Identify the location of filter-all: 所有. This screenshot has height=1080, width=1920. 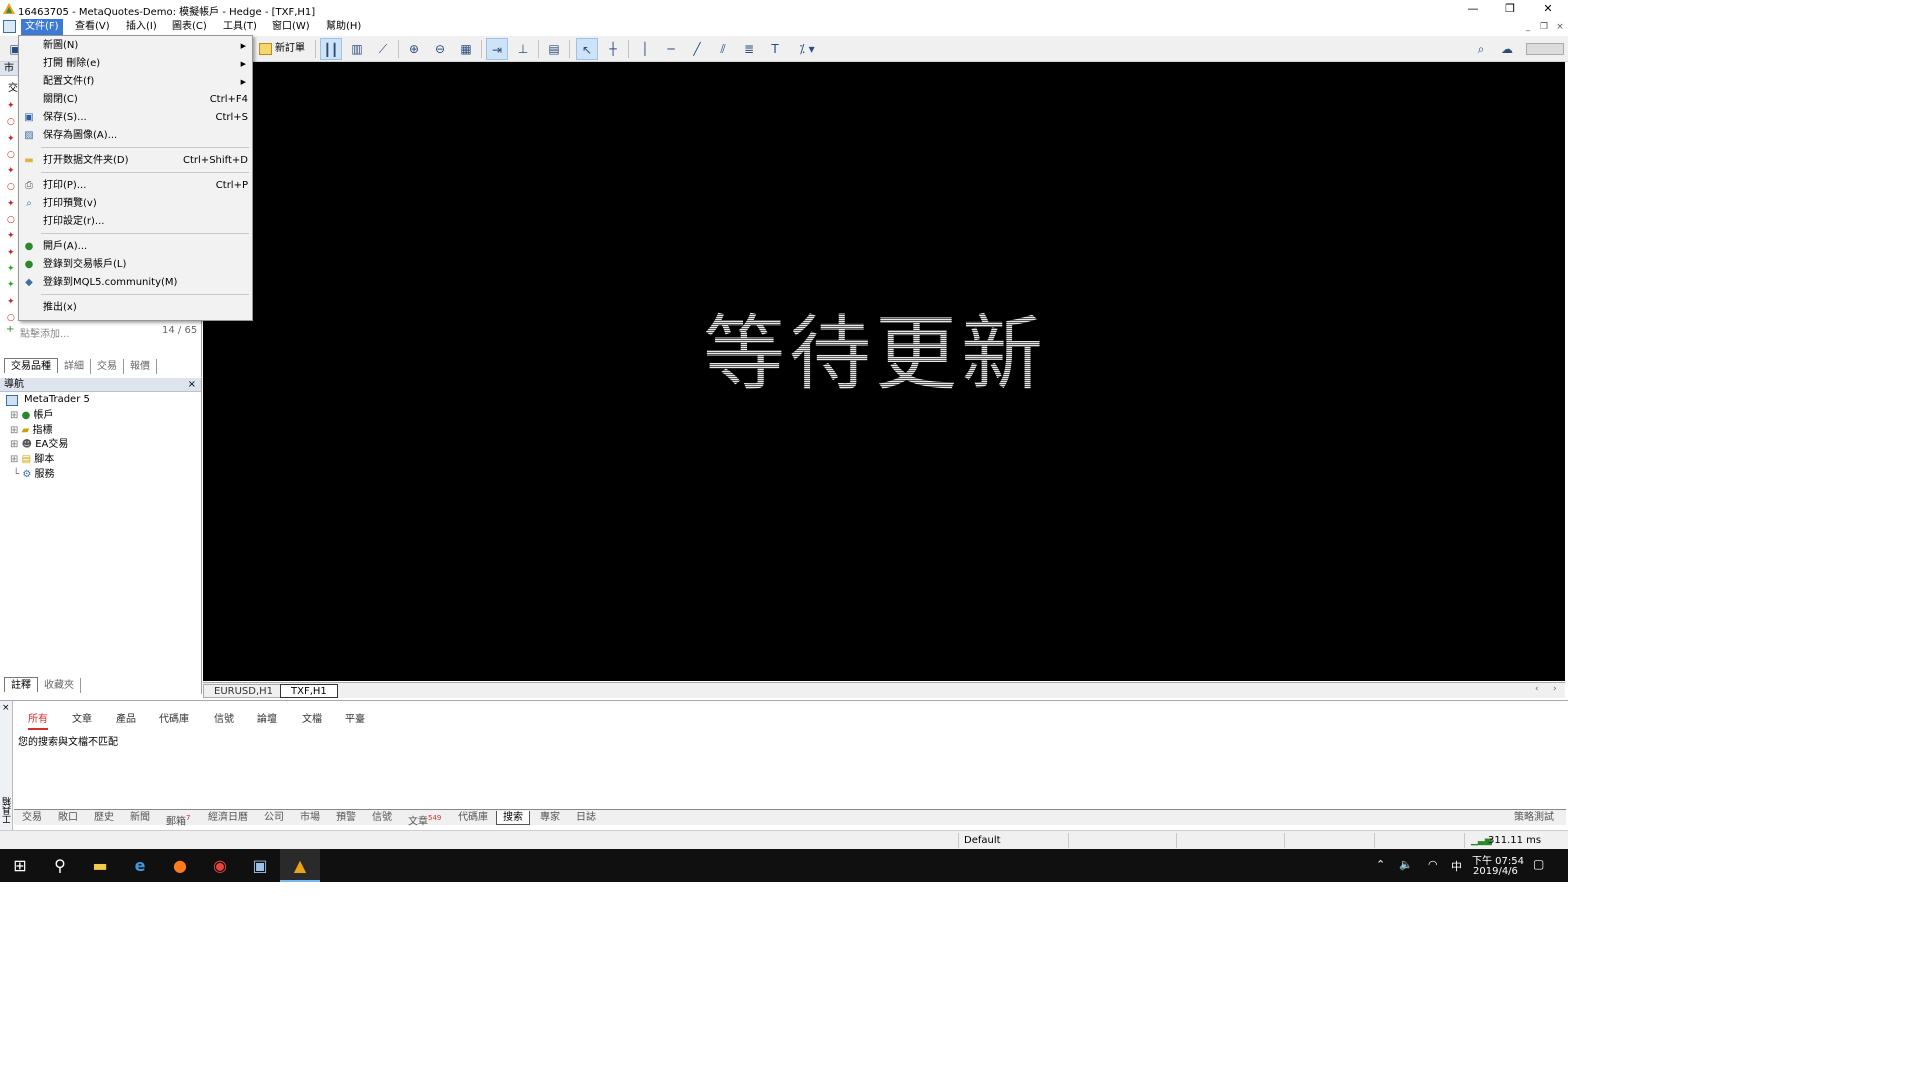
(38, 720).